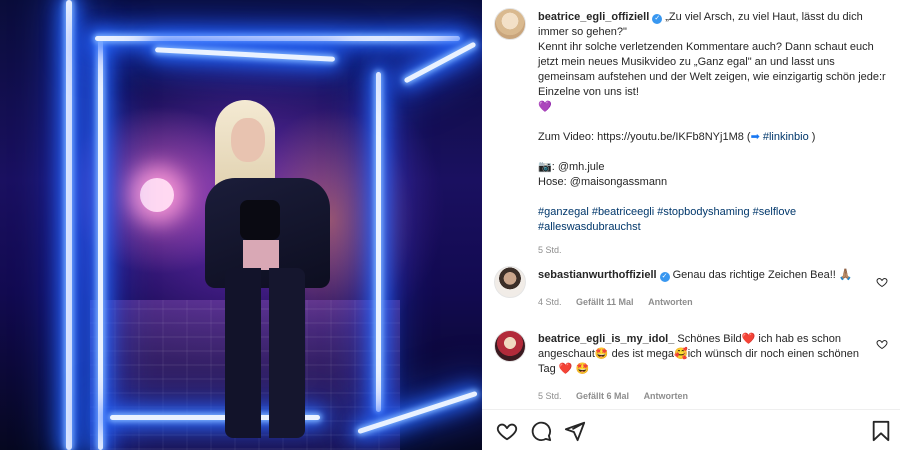 This screenshot has width=900, height=450. Describe the element at coordinates (593, 17) in the screenshot. I see `post-username: beatrice_egli_offiziell` at that location.